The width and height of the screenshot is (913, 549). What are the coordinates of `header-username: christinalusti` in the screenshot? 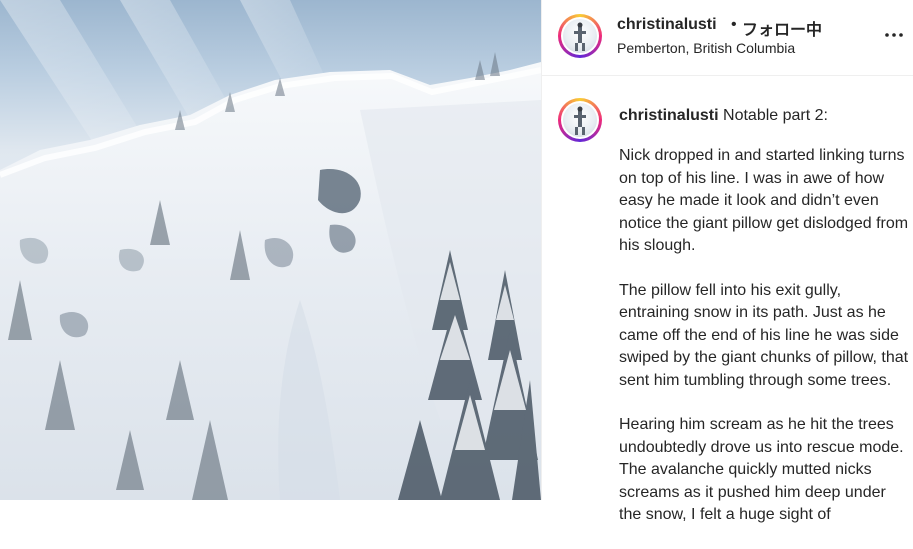 It's located at (667, 25).